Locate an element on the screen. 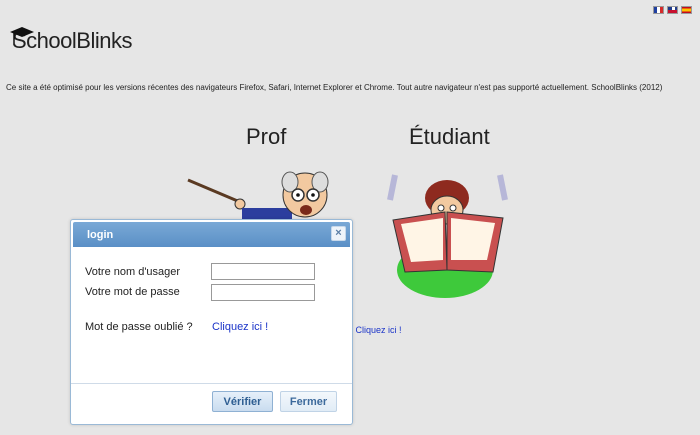 The width and height of the screenshot is (700, 435). close-button: Fermer is located at coordinates (308, 401).